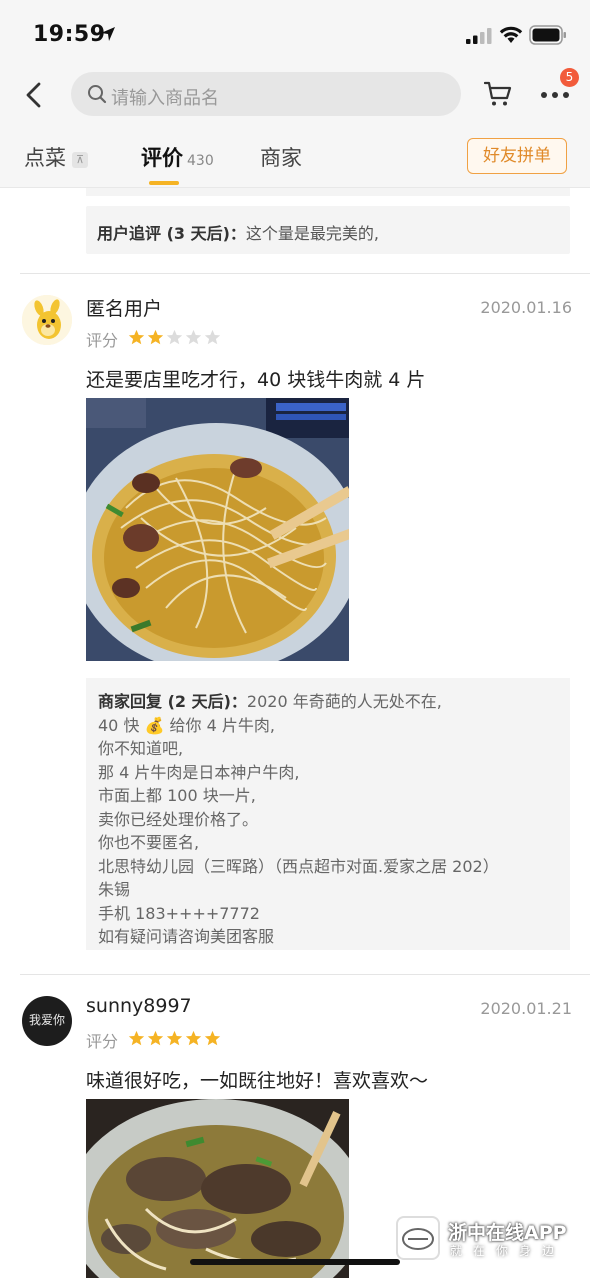  I want to click on followup-label: 用户追评 (3 天后)：, so click(171, 233).